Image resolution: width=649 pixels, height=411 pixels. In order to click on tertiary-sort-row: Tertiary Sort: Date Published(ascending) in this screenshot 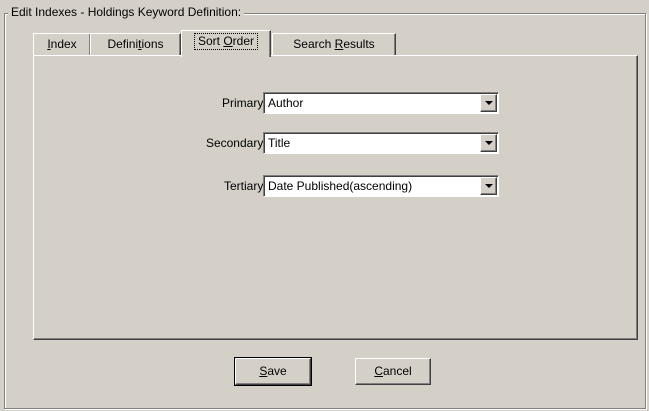, I will do `click(335, 186)`.